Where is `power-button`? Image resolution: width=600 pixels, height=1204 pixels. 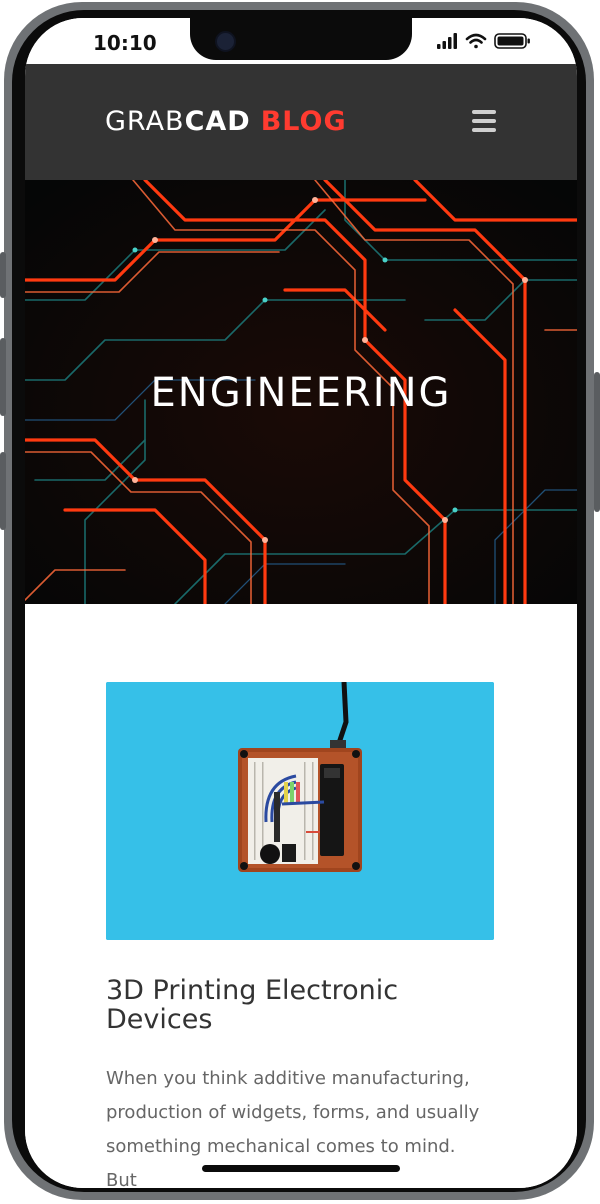 power-button is located at coordinates (597, 442).